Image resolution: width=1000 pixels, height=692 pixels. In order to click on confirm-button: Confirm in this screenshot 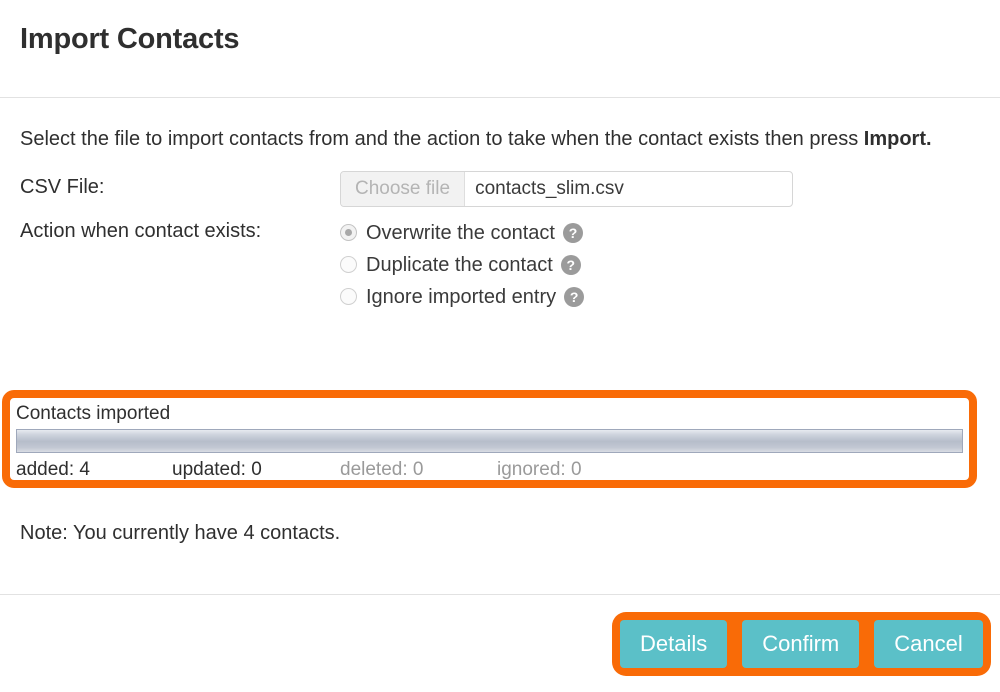, I will do `click(801, 644)`.